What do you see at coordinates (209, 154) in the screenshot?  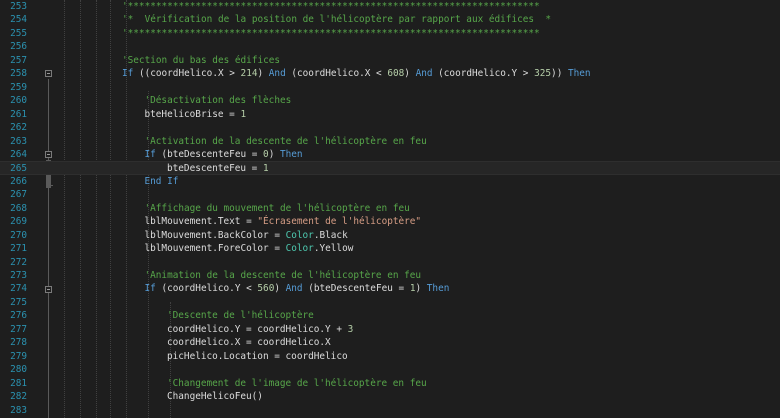 I see `code-token: (bteDescenteFeu =` at bounding box center [209, 154].